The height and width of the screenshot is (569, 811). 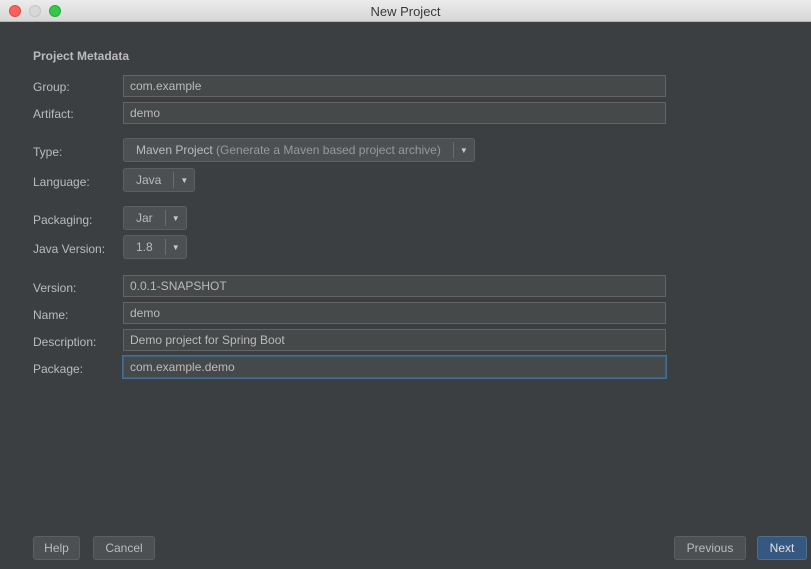 I want to click on packaging-label: Packaging:, so click(x=63, y=220).